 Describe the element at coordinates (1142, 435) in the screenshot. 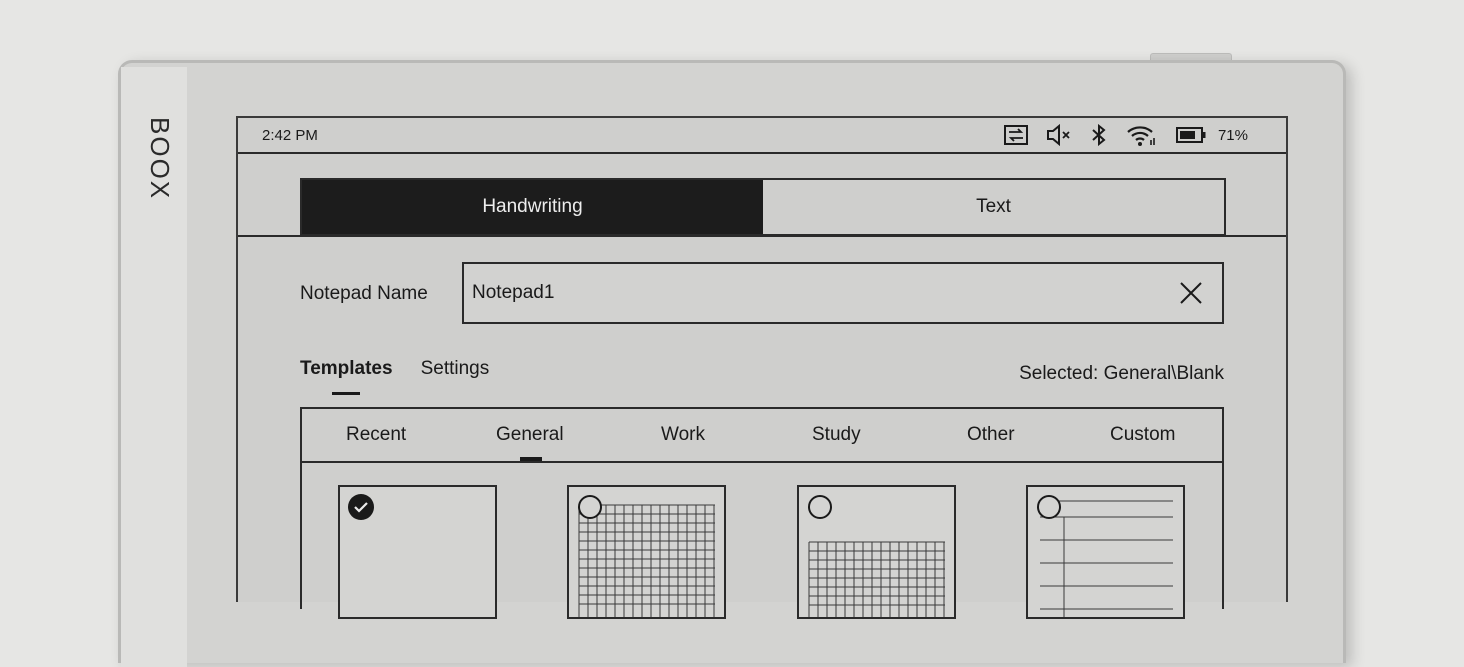

I see `tab-custom: Custom` at that location.